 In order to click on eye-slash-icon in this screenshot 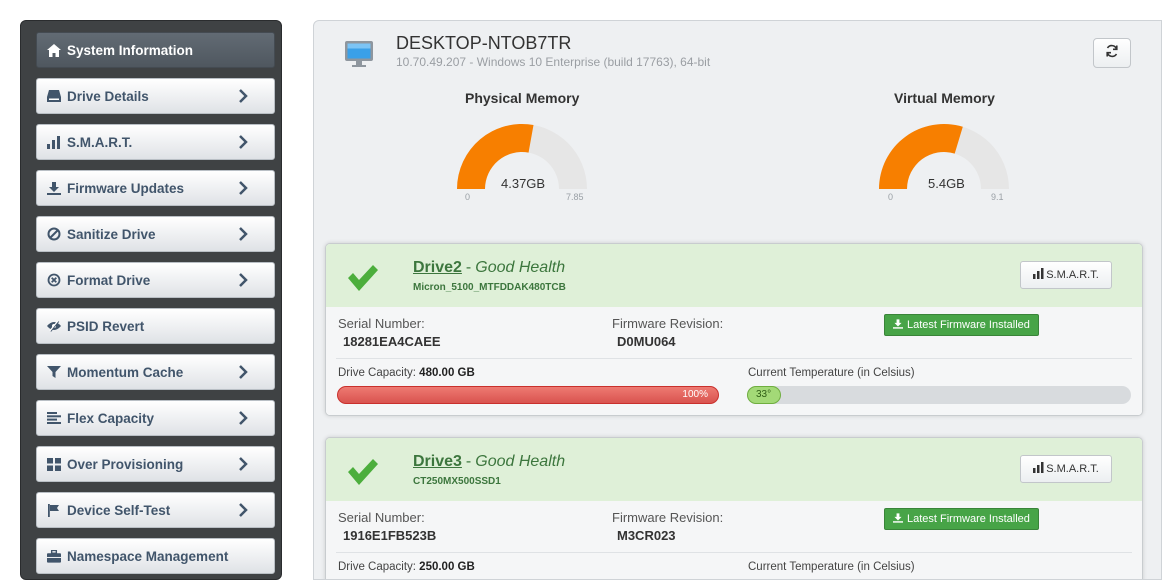, I will do `click(54, 326)`.